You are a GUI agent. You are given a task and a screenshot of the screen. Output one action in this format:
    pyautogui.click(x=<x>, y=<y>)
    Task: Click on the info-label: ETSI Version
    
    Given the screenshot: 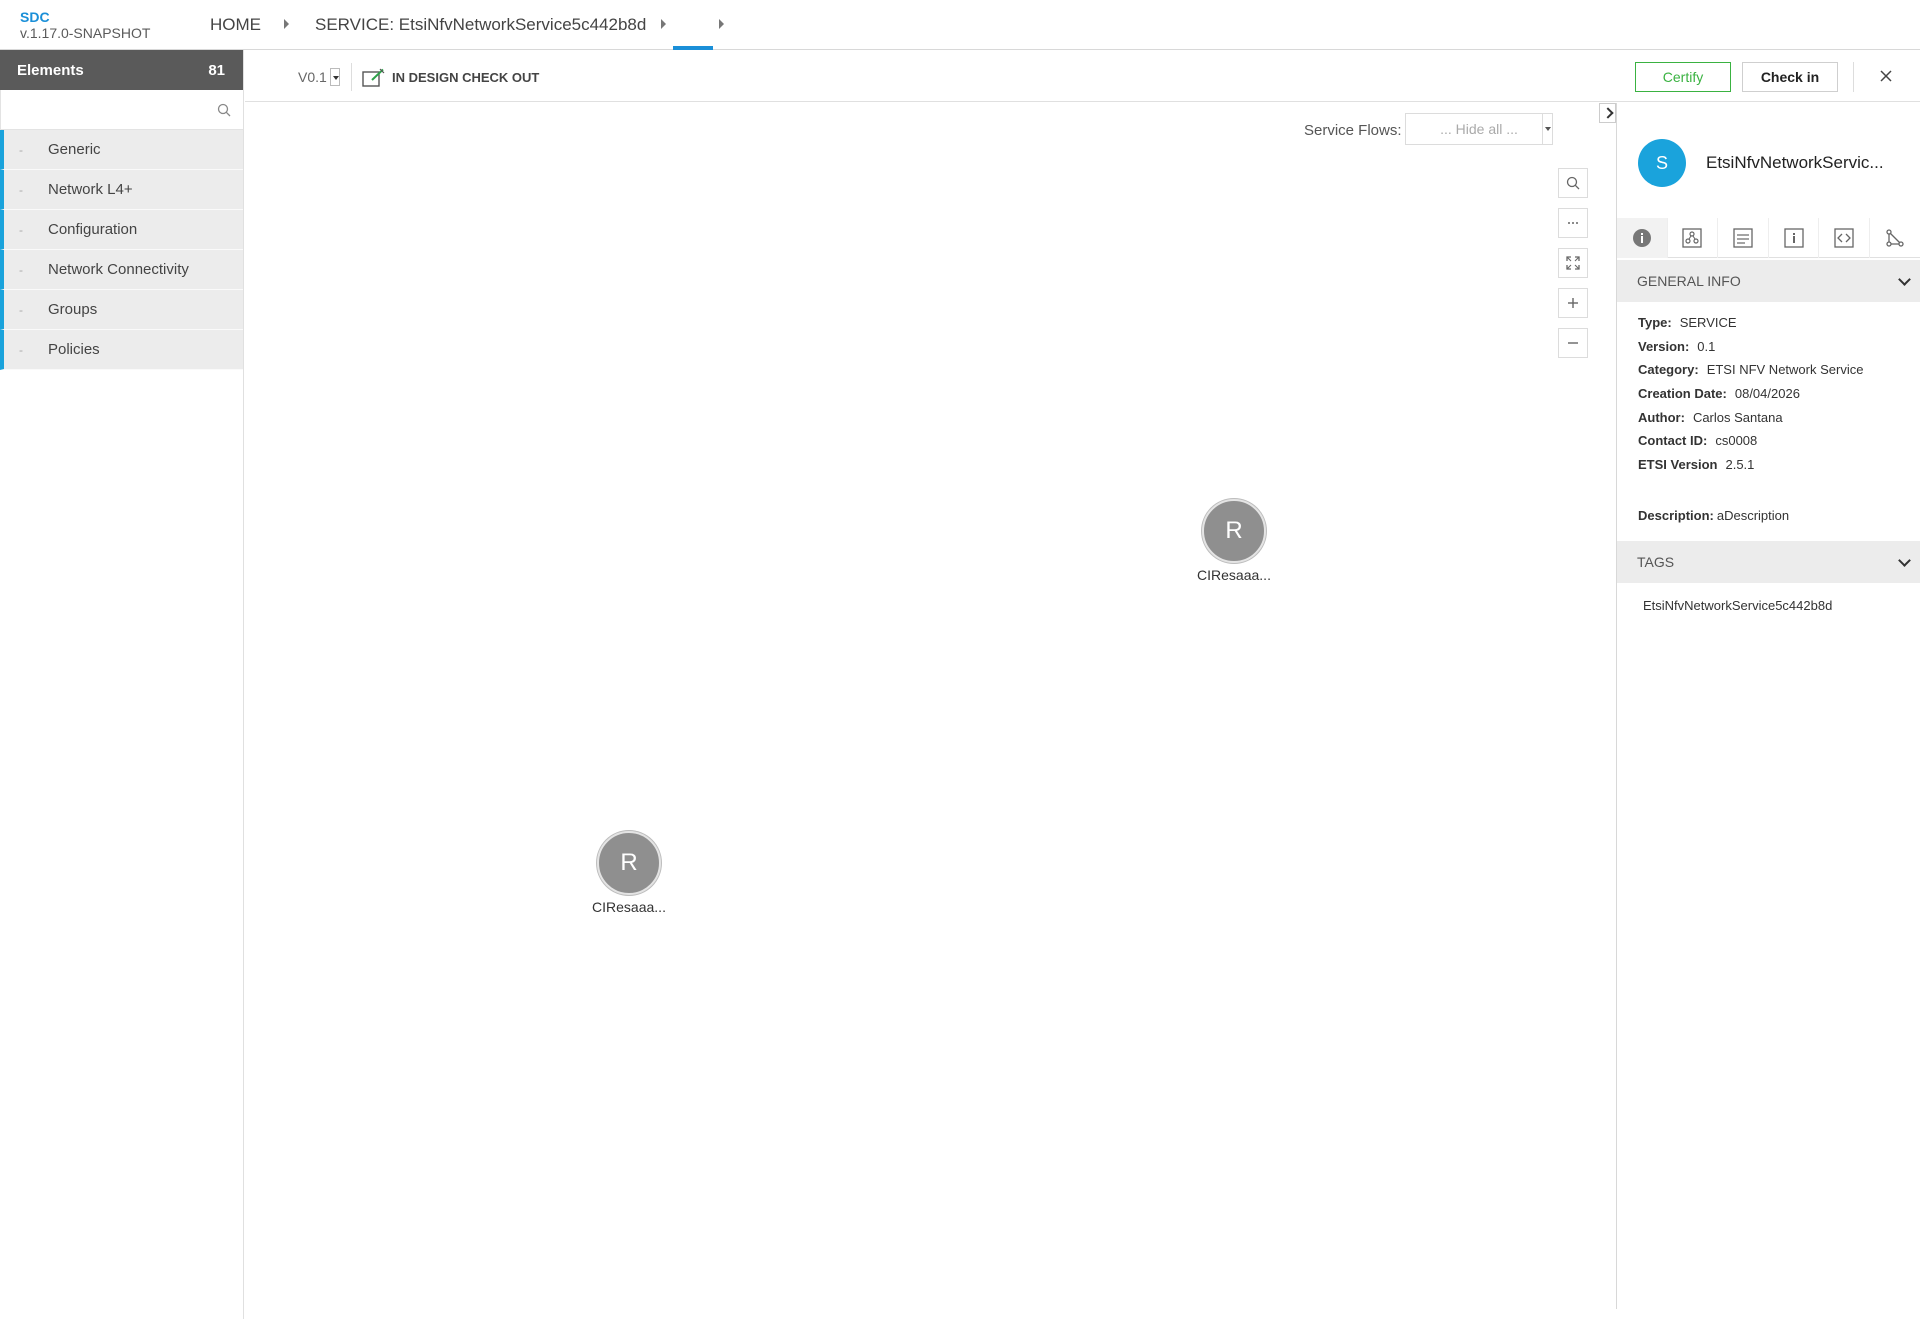 What is the action you would take?
    pyautogui.click(x=1678, y=464)
    